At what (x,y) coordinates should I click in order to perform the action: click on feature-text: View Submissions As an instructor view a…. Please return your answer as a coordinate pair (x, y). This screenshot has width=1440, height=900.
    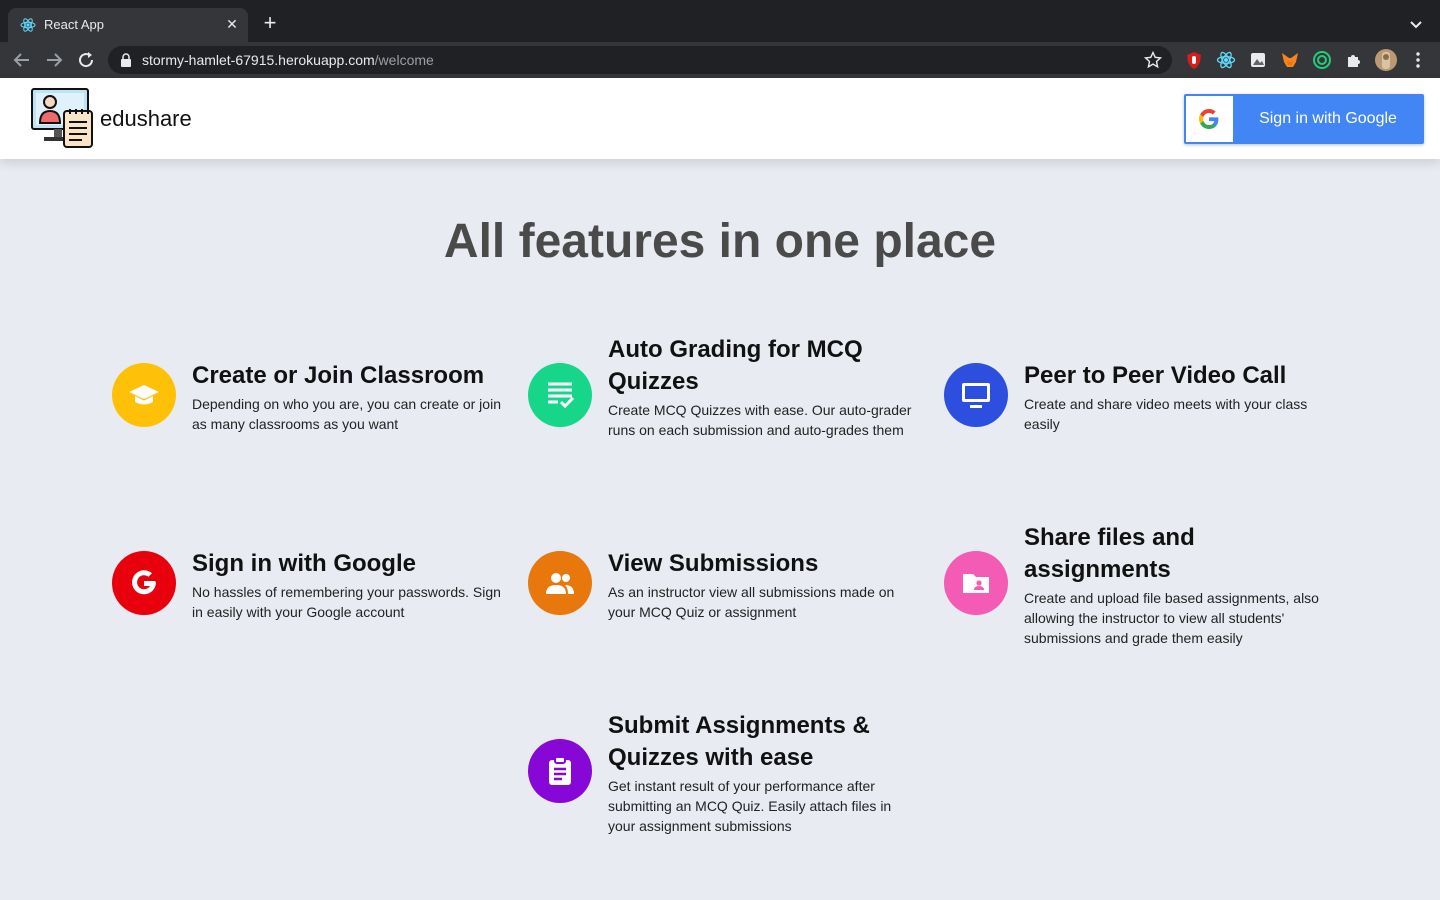
    Looking at the image, I should click on (763, 585).